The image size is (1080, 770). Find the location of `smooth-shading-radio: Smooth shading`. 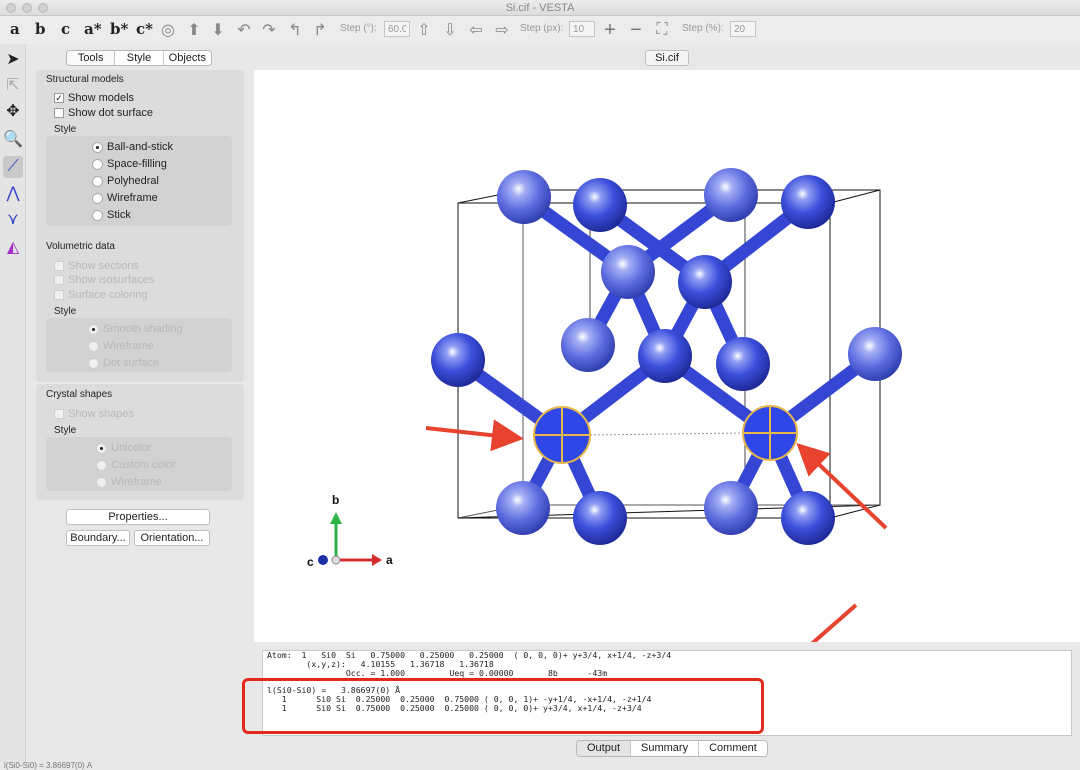

smooth-shading-radio: Smooth shading is located at coordinates (135, 329).